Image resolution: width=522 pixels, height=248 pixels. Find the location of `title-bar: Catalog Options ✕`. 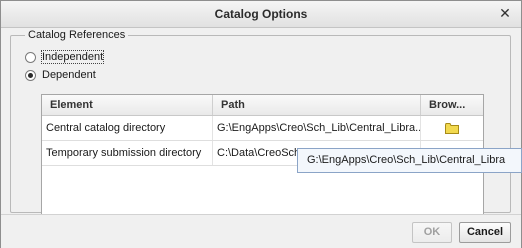

title-bar: Catalog Options ✕ is located at coordinates (261, 14).